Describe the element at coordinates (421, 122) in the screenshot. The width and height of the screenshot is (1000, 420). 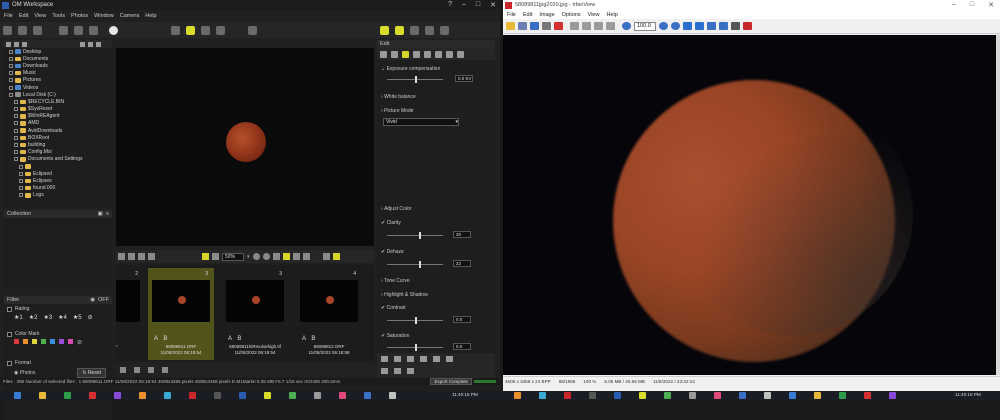
I see `picture-mode-select: Vivid ▾` at that location.